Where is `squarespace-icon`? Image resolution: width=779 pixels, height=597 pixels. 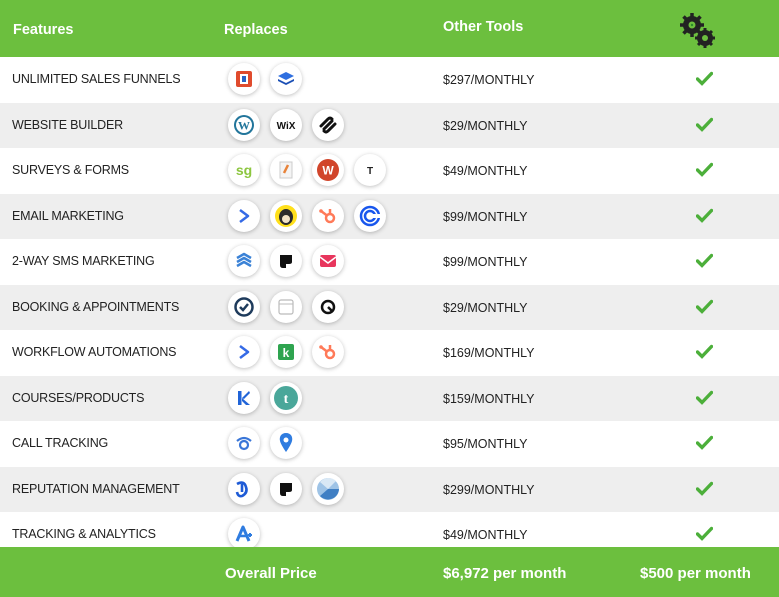
squarespace-icon is located at coordinates (328, 124).